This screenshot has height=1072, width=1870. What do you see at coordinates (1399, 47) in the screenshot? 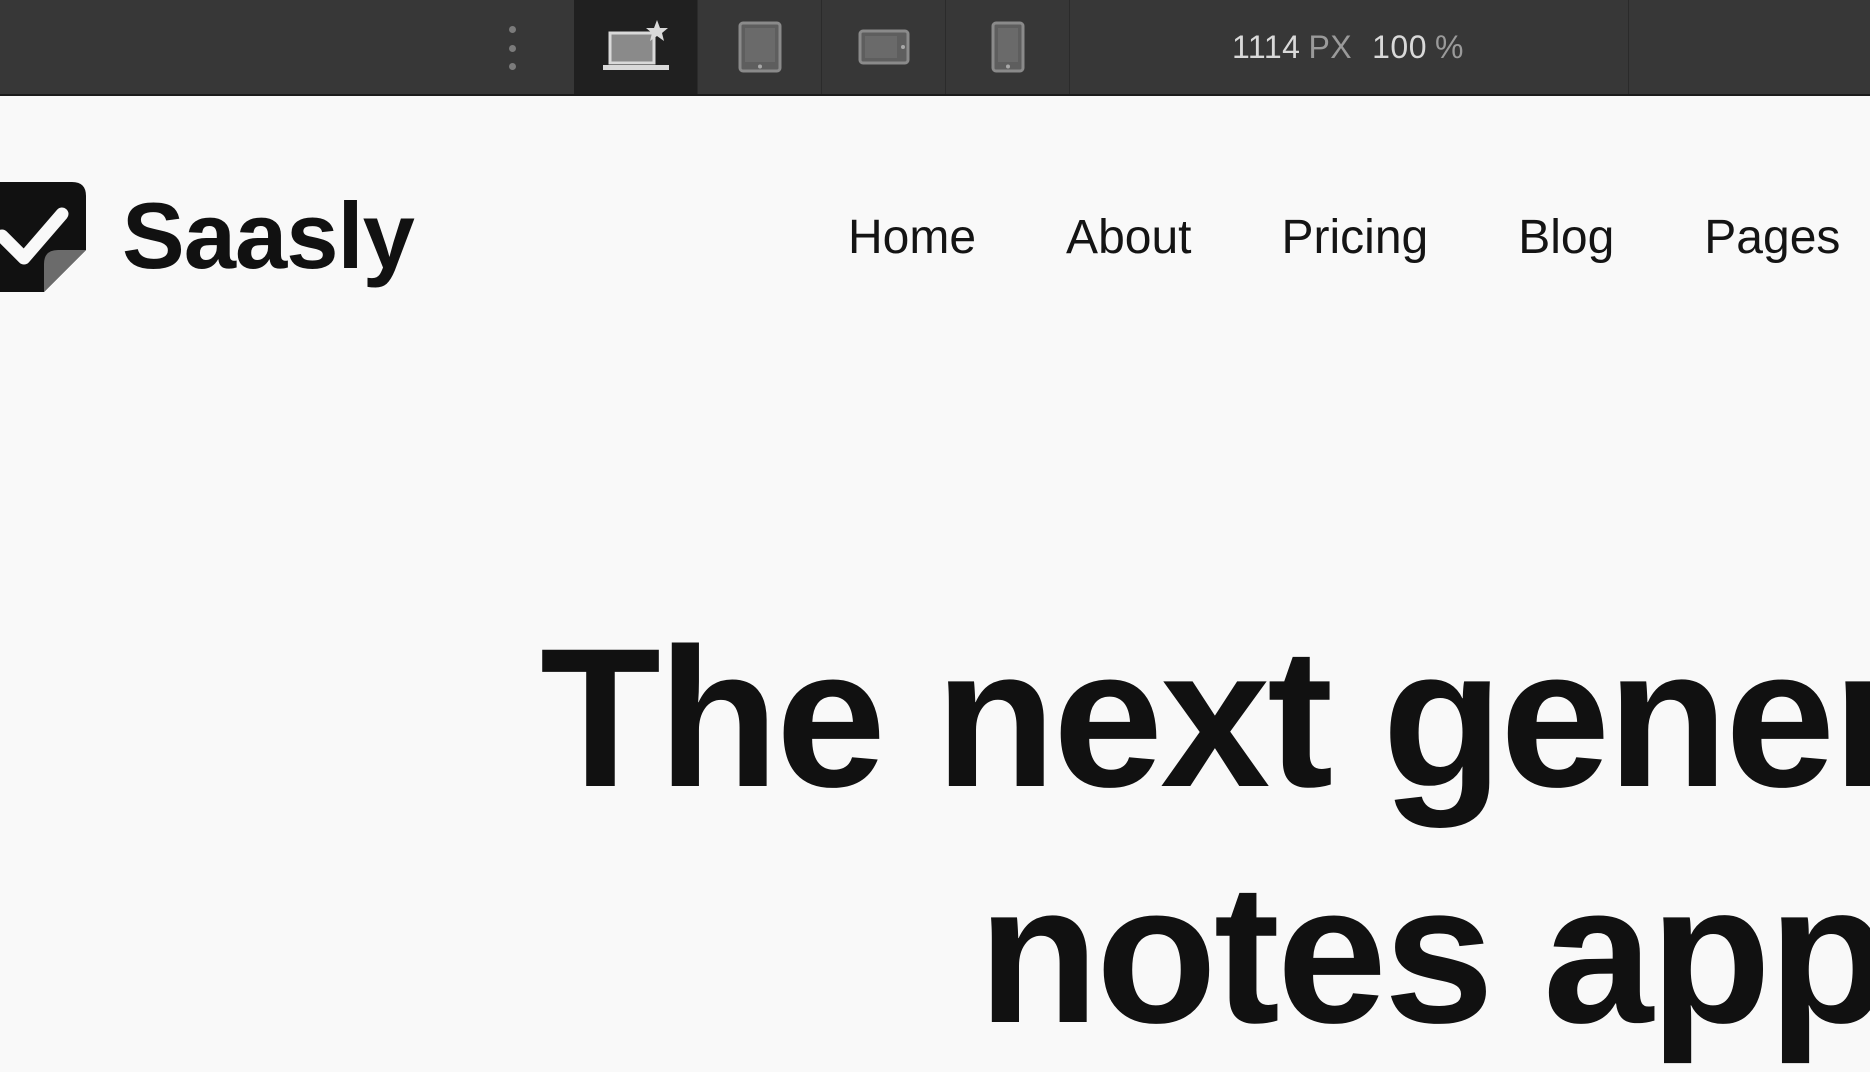
I see `zoom-value: 100` at bounding box center [1399, 47].